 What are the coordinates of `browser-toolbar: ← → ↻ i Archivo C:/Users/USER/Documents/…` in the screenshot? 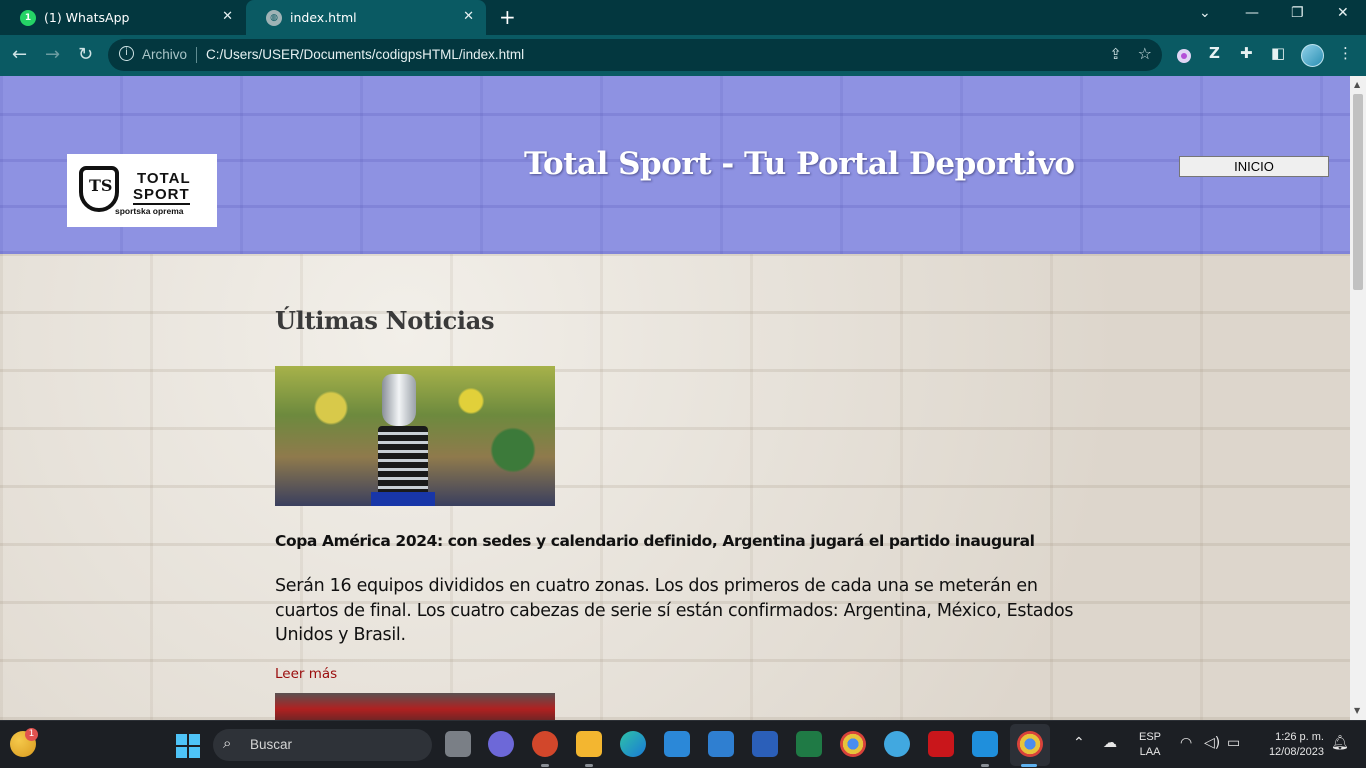 It's located at (683, 55).